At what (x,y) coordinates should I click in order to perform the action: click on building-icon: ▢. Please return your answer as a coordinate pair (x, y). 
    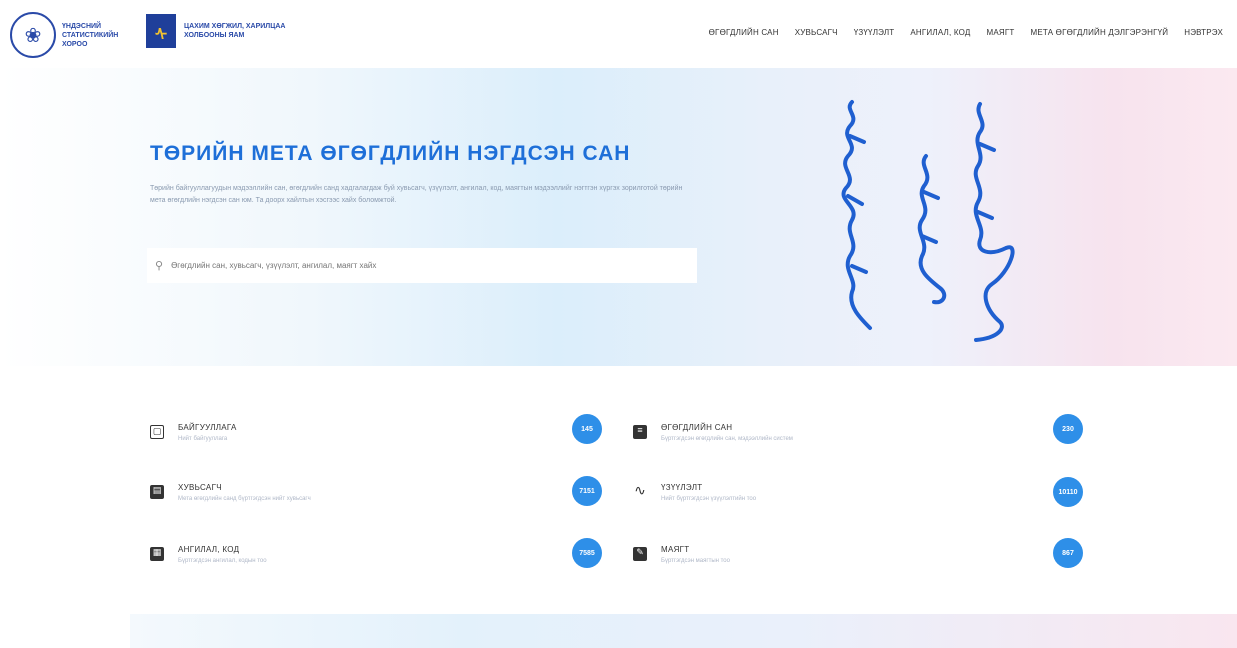
    Looking at the image, I should click on (157, 432).